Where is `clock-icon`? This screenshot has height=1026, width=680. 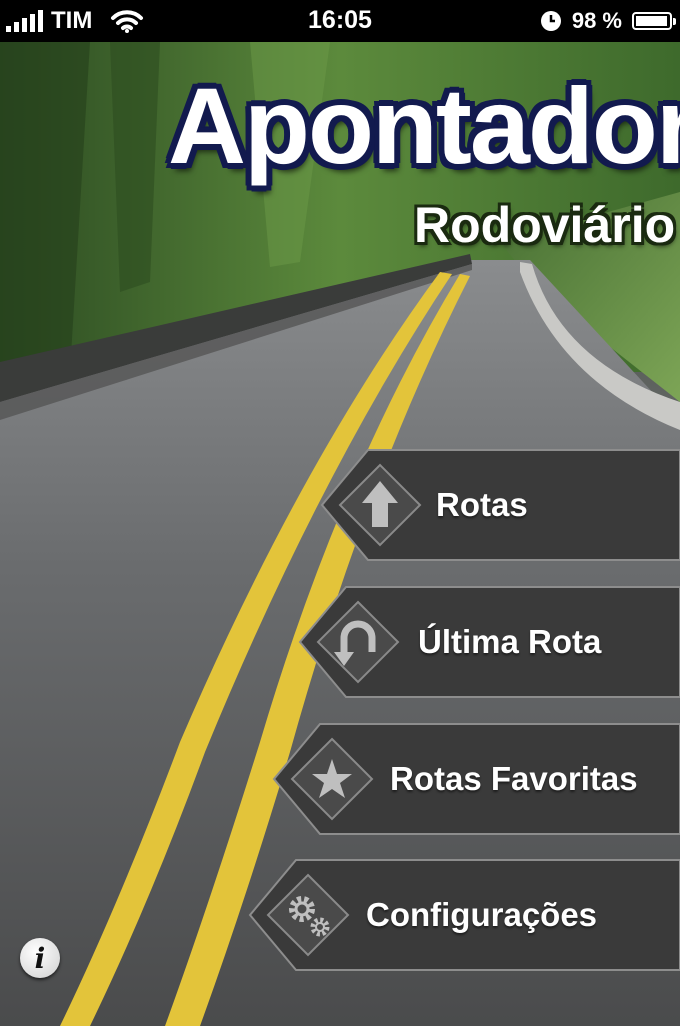
clock-icon is located at coordinates (550, 21).